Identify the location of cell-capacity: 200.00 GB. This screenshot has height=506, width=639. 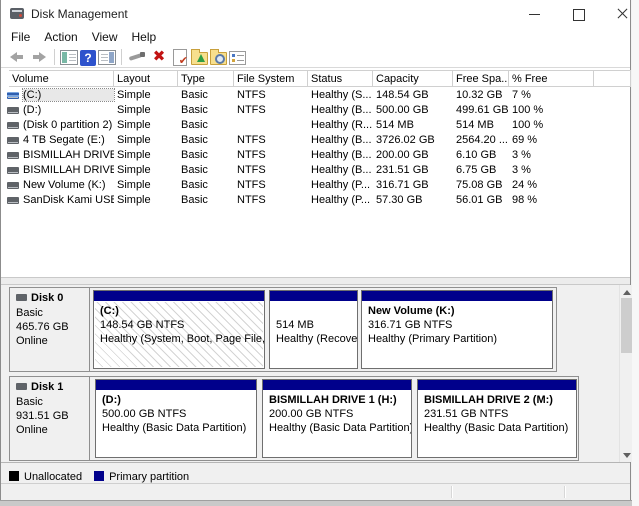
(402, 155).